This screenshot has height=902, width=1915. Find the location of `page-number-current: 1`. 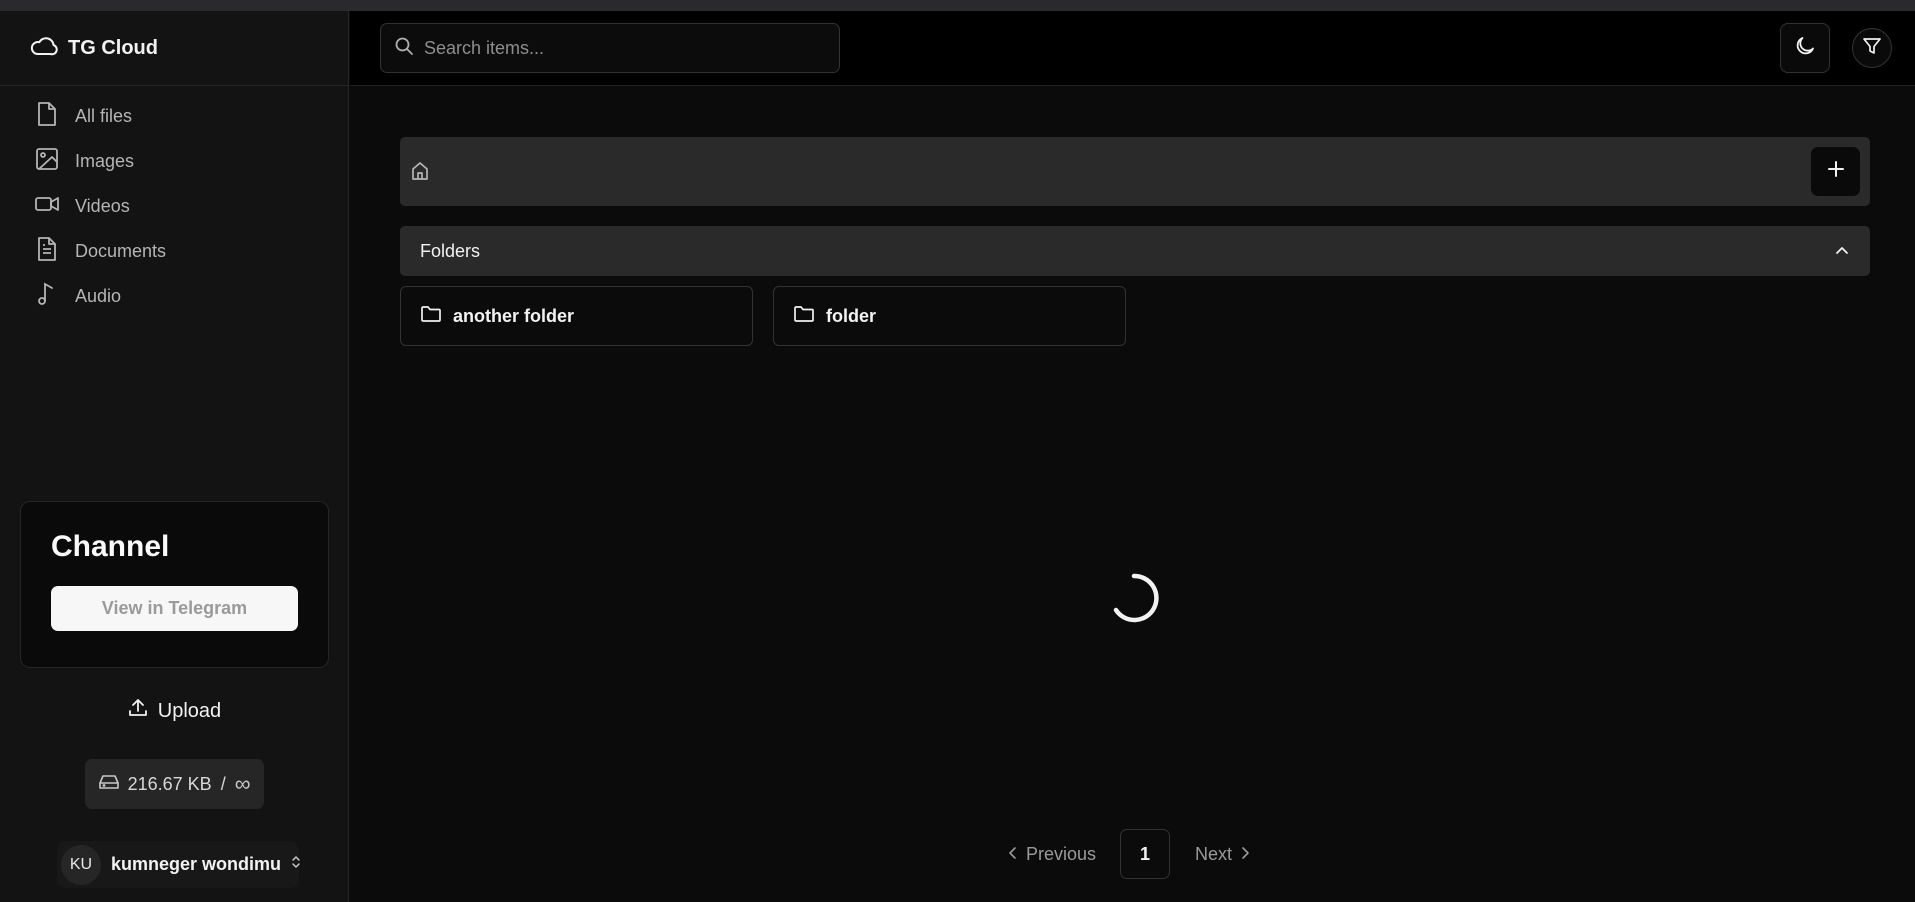

page-number-current: 1 is located at coordinates (1145, 854).